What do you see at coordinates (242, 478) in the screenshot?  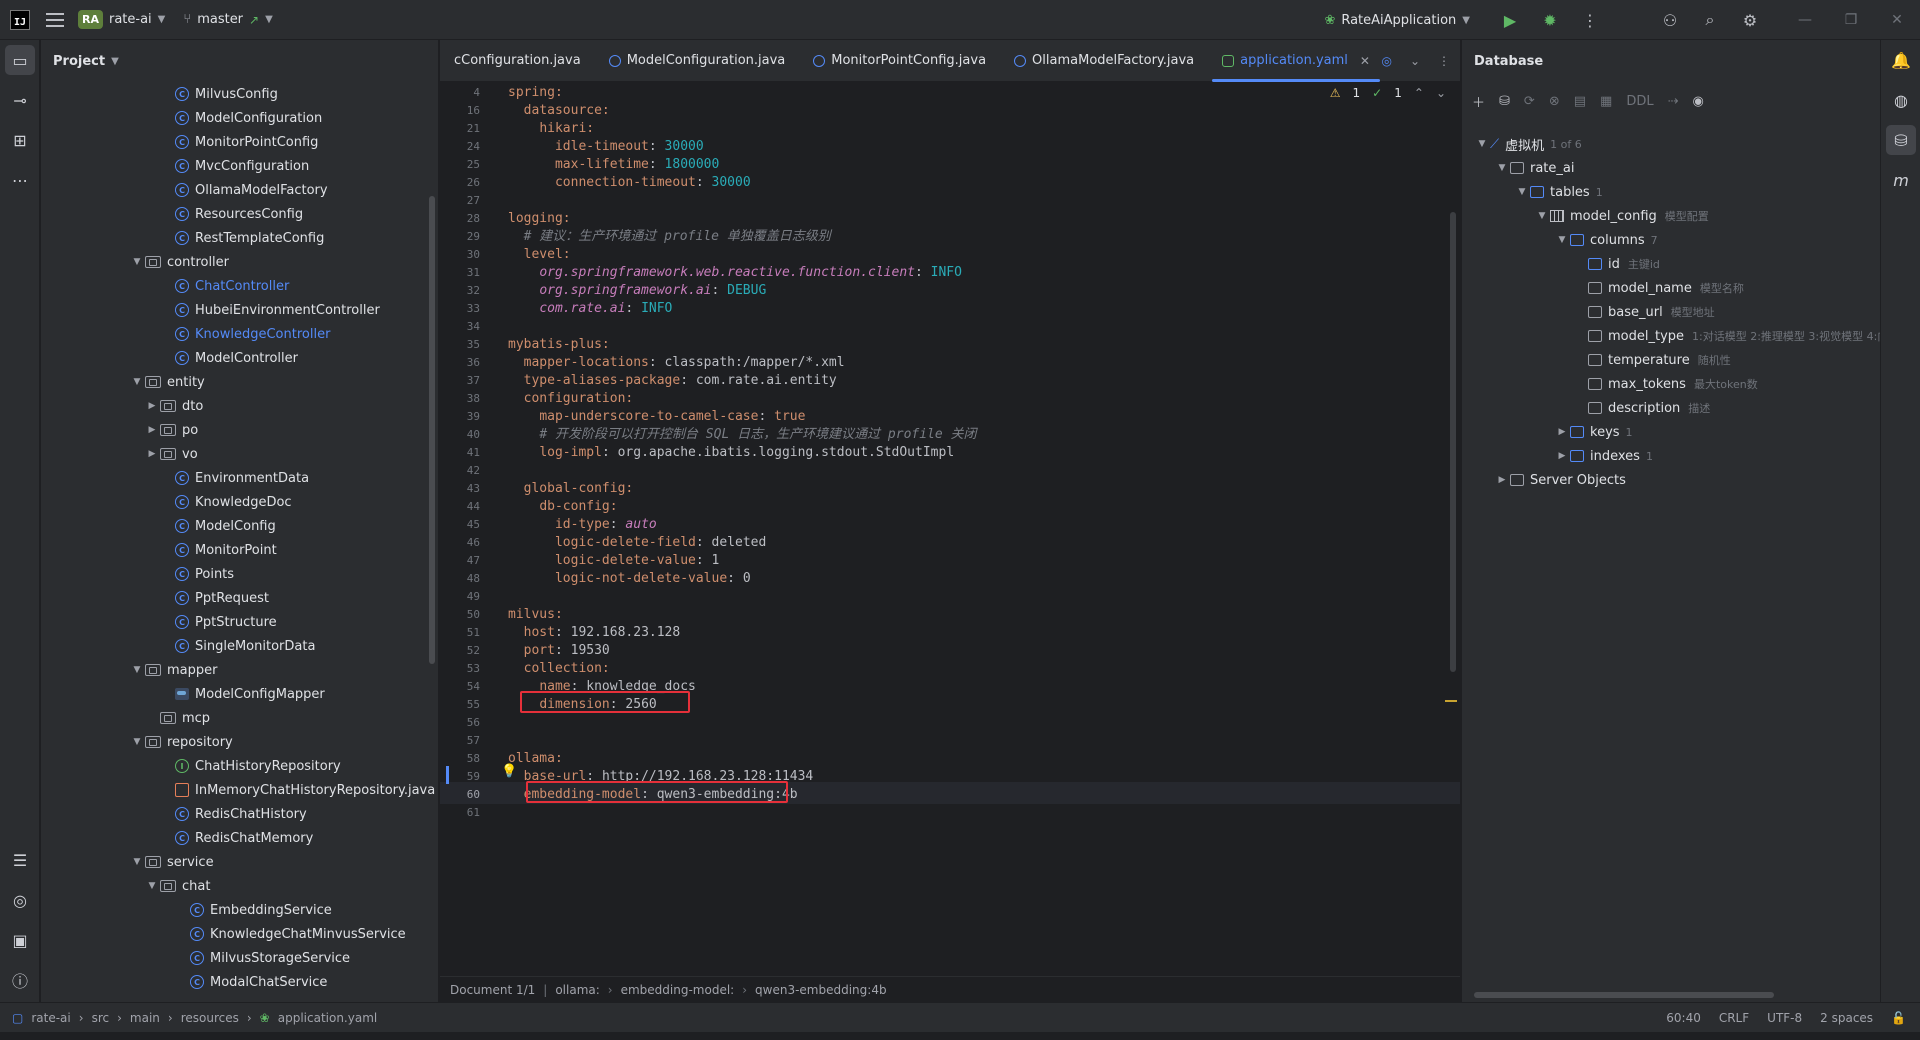 I see `tree-item: C EnvironmentData` at bounding box center [242, 478].